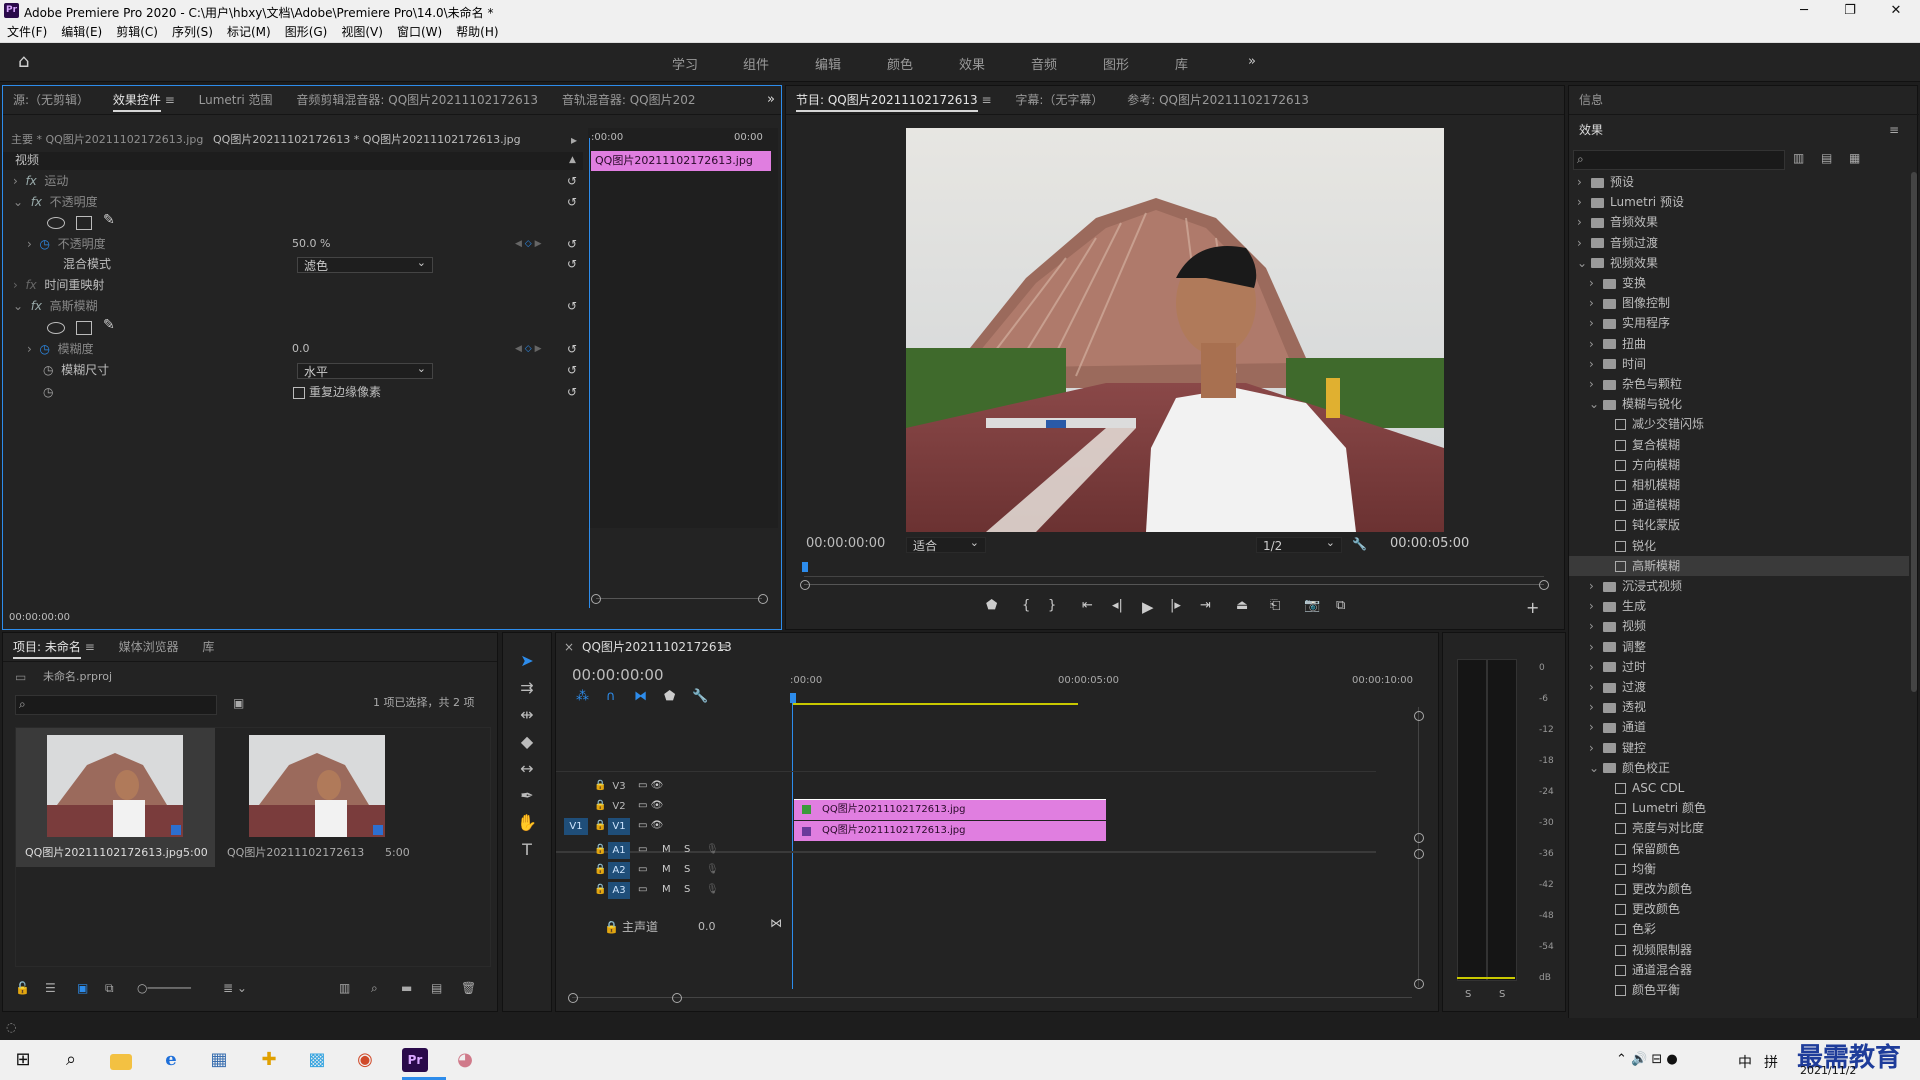 This screenshot has height=1080, width=1920. I want to click on effects-tree-item: › 透视, so click(1739, 707).